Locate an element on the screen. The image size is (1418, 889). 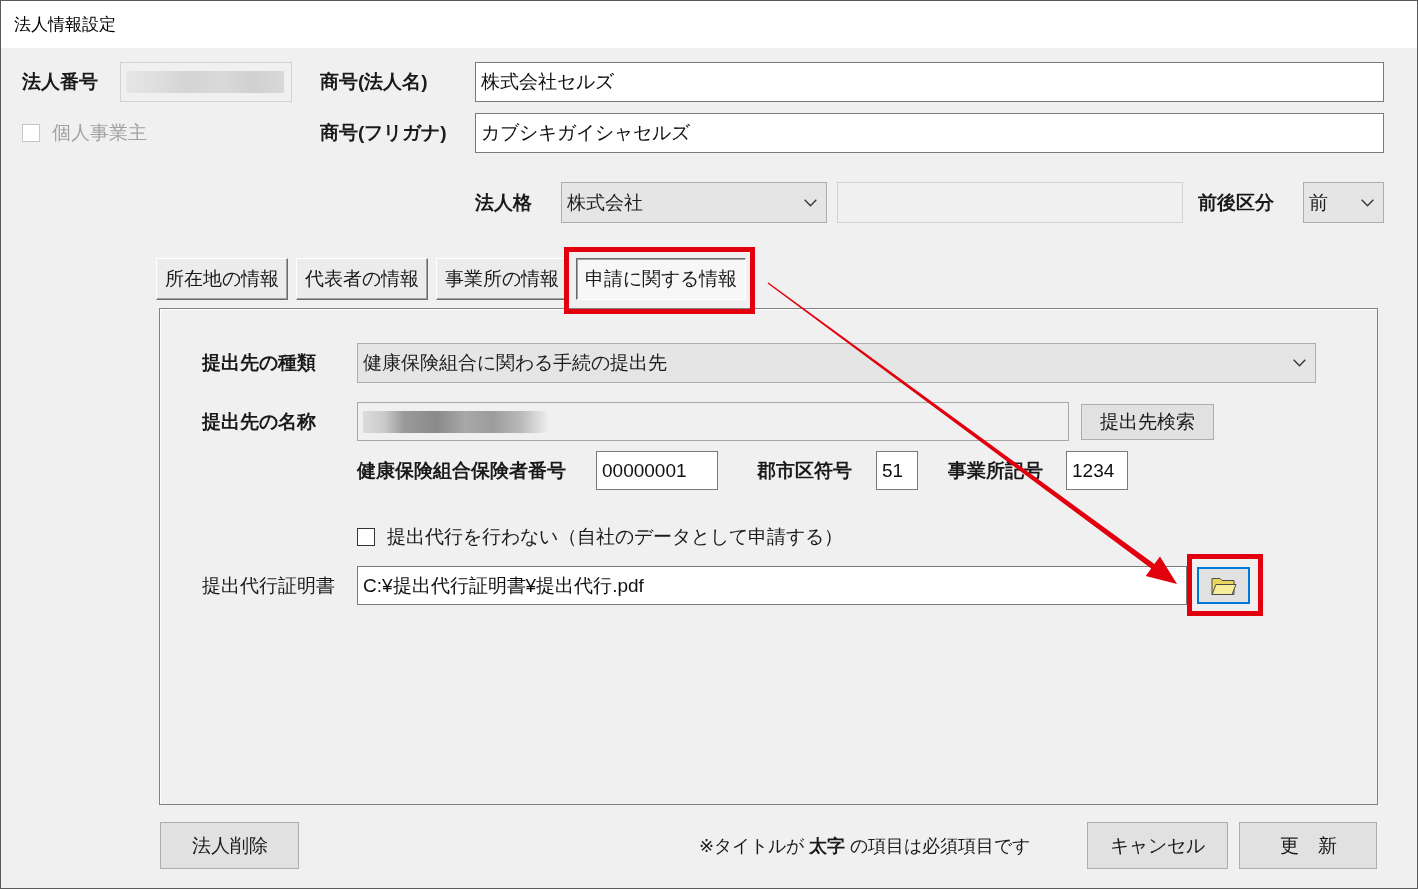
folder-icon is located at coordinates (1223, 585).